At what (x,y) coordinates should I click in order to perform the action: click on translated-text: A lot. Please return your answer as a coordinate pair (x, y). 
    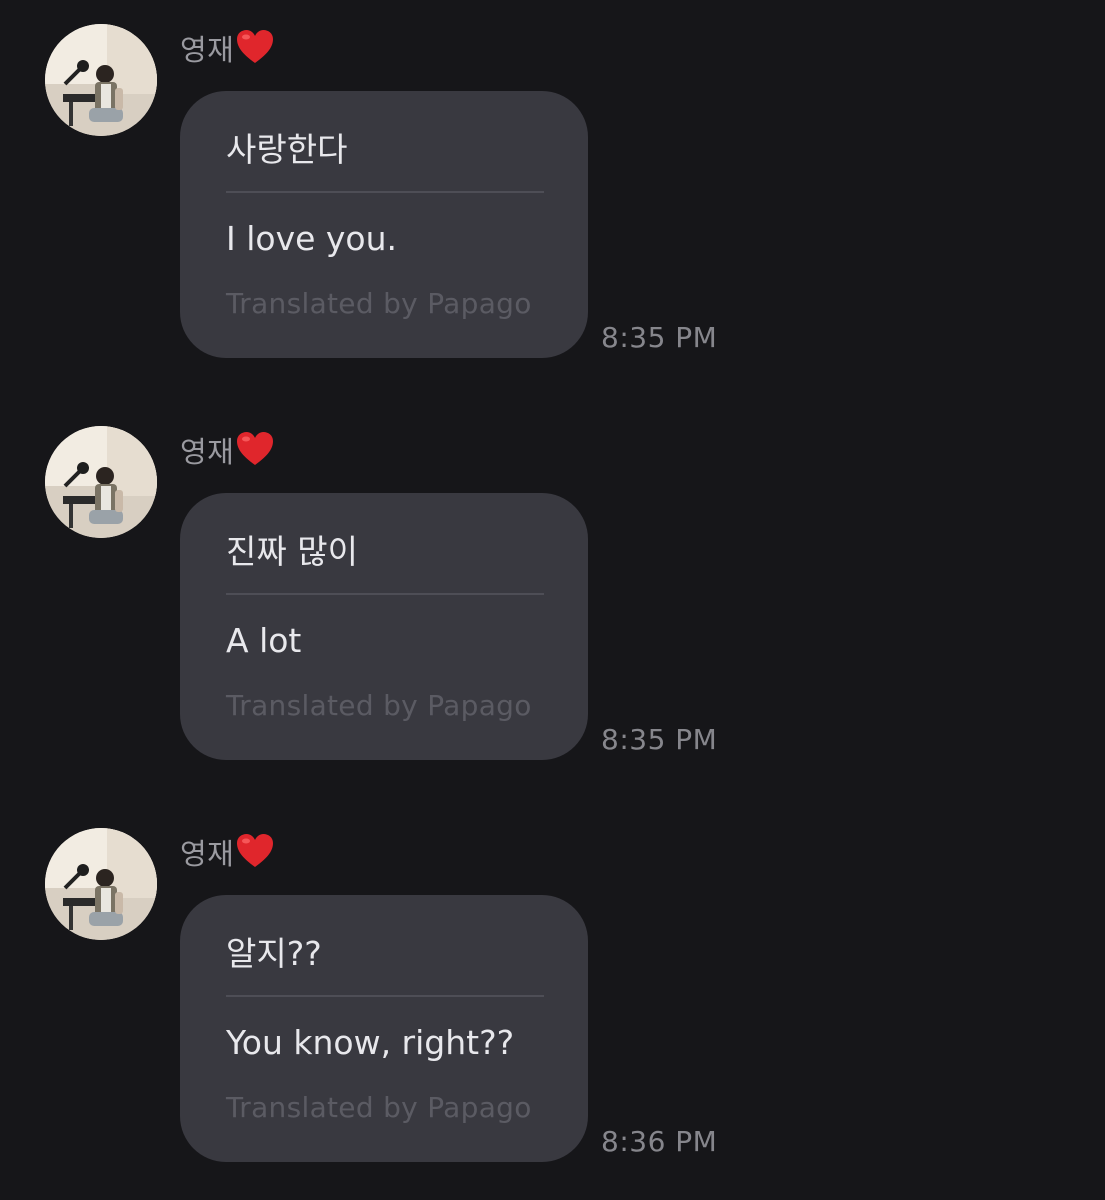
    Looking at the image, I should click on (264, 640).